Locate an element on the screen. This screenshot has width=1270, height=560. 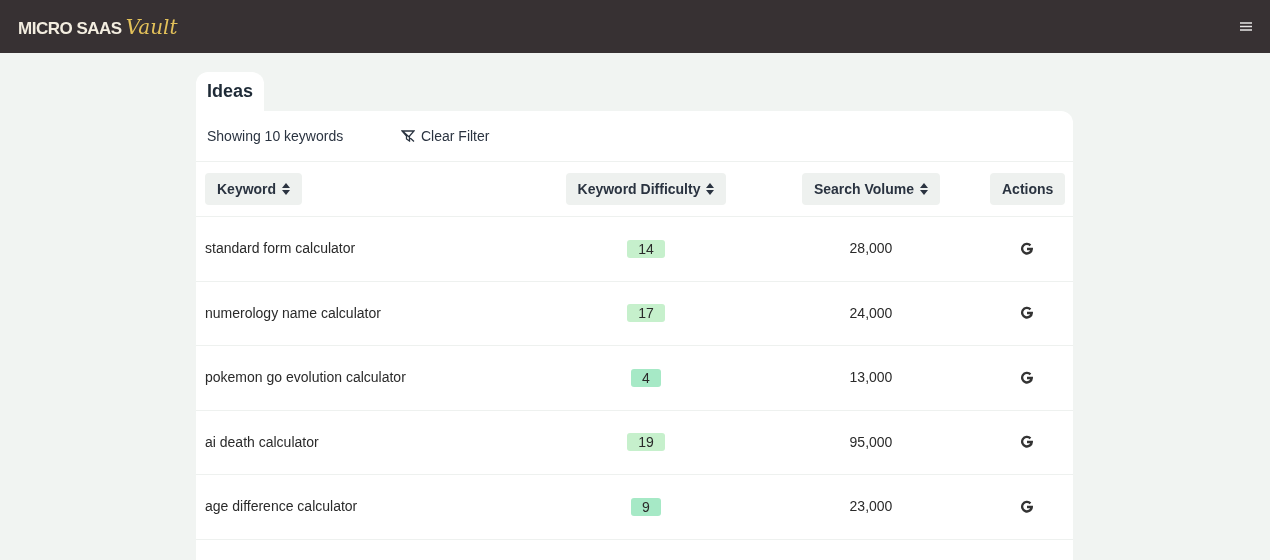
column-header: Search Volume is located at coordinates (871, 189).